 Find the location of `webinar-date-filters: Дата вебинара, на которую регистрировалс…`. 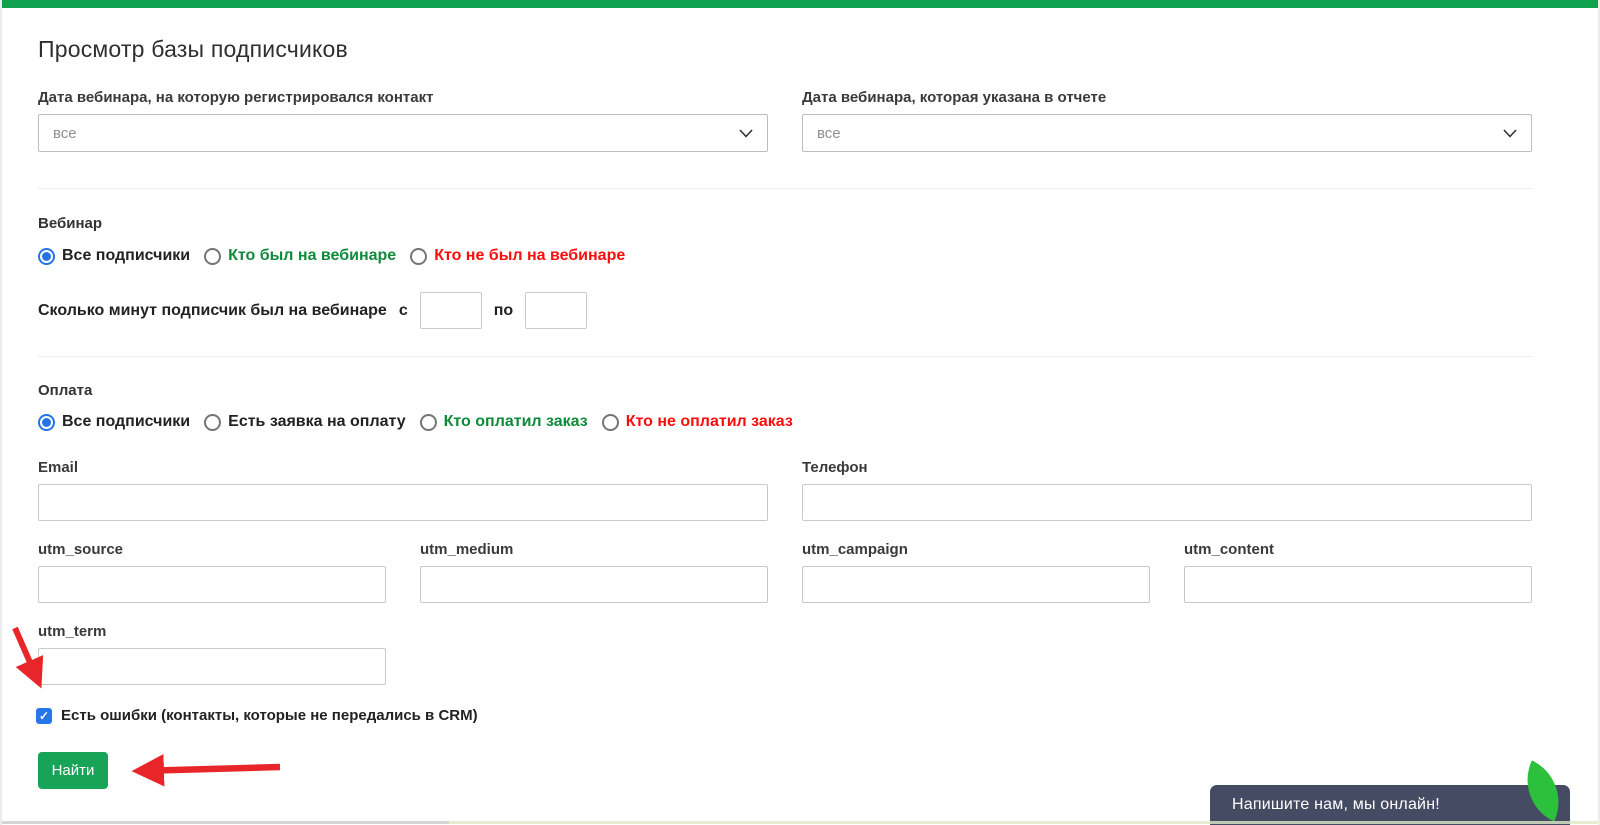

webinar-date-filters: Дата вебинара, на которую регистрировалс… is located at coordinates (785, 120).